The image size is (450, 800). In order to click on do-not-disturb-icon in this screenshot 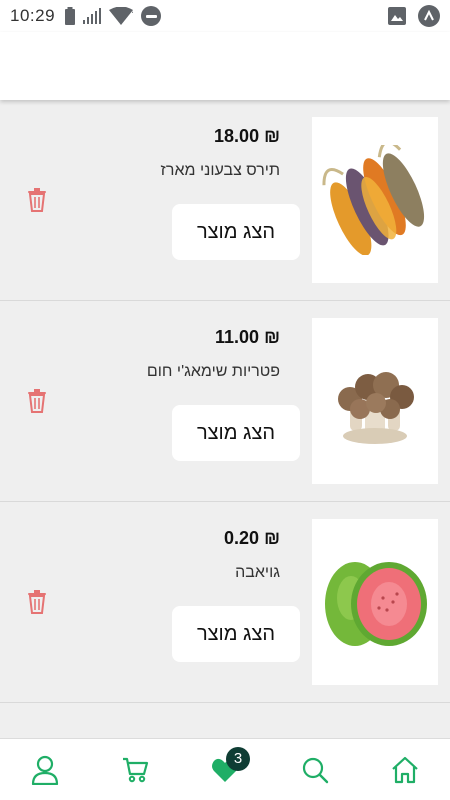, I will do `click(151, 16)`.